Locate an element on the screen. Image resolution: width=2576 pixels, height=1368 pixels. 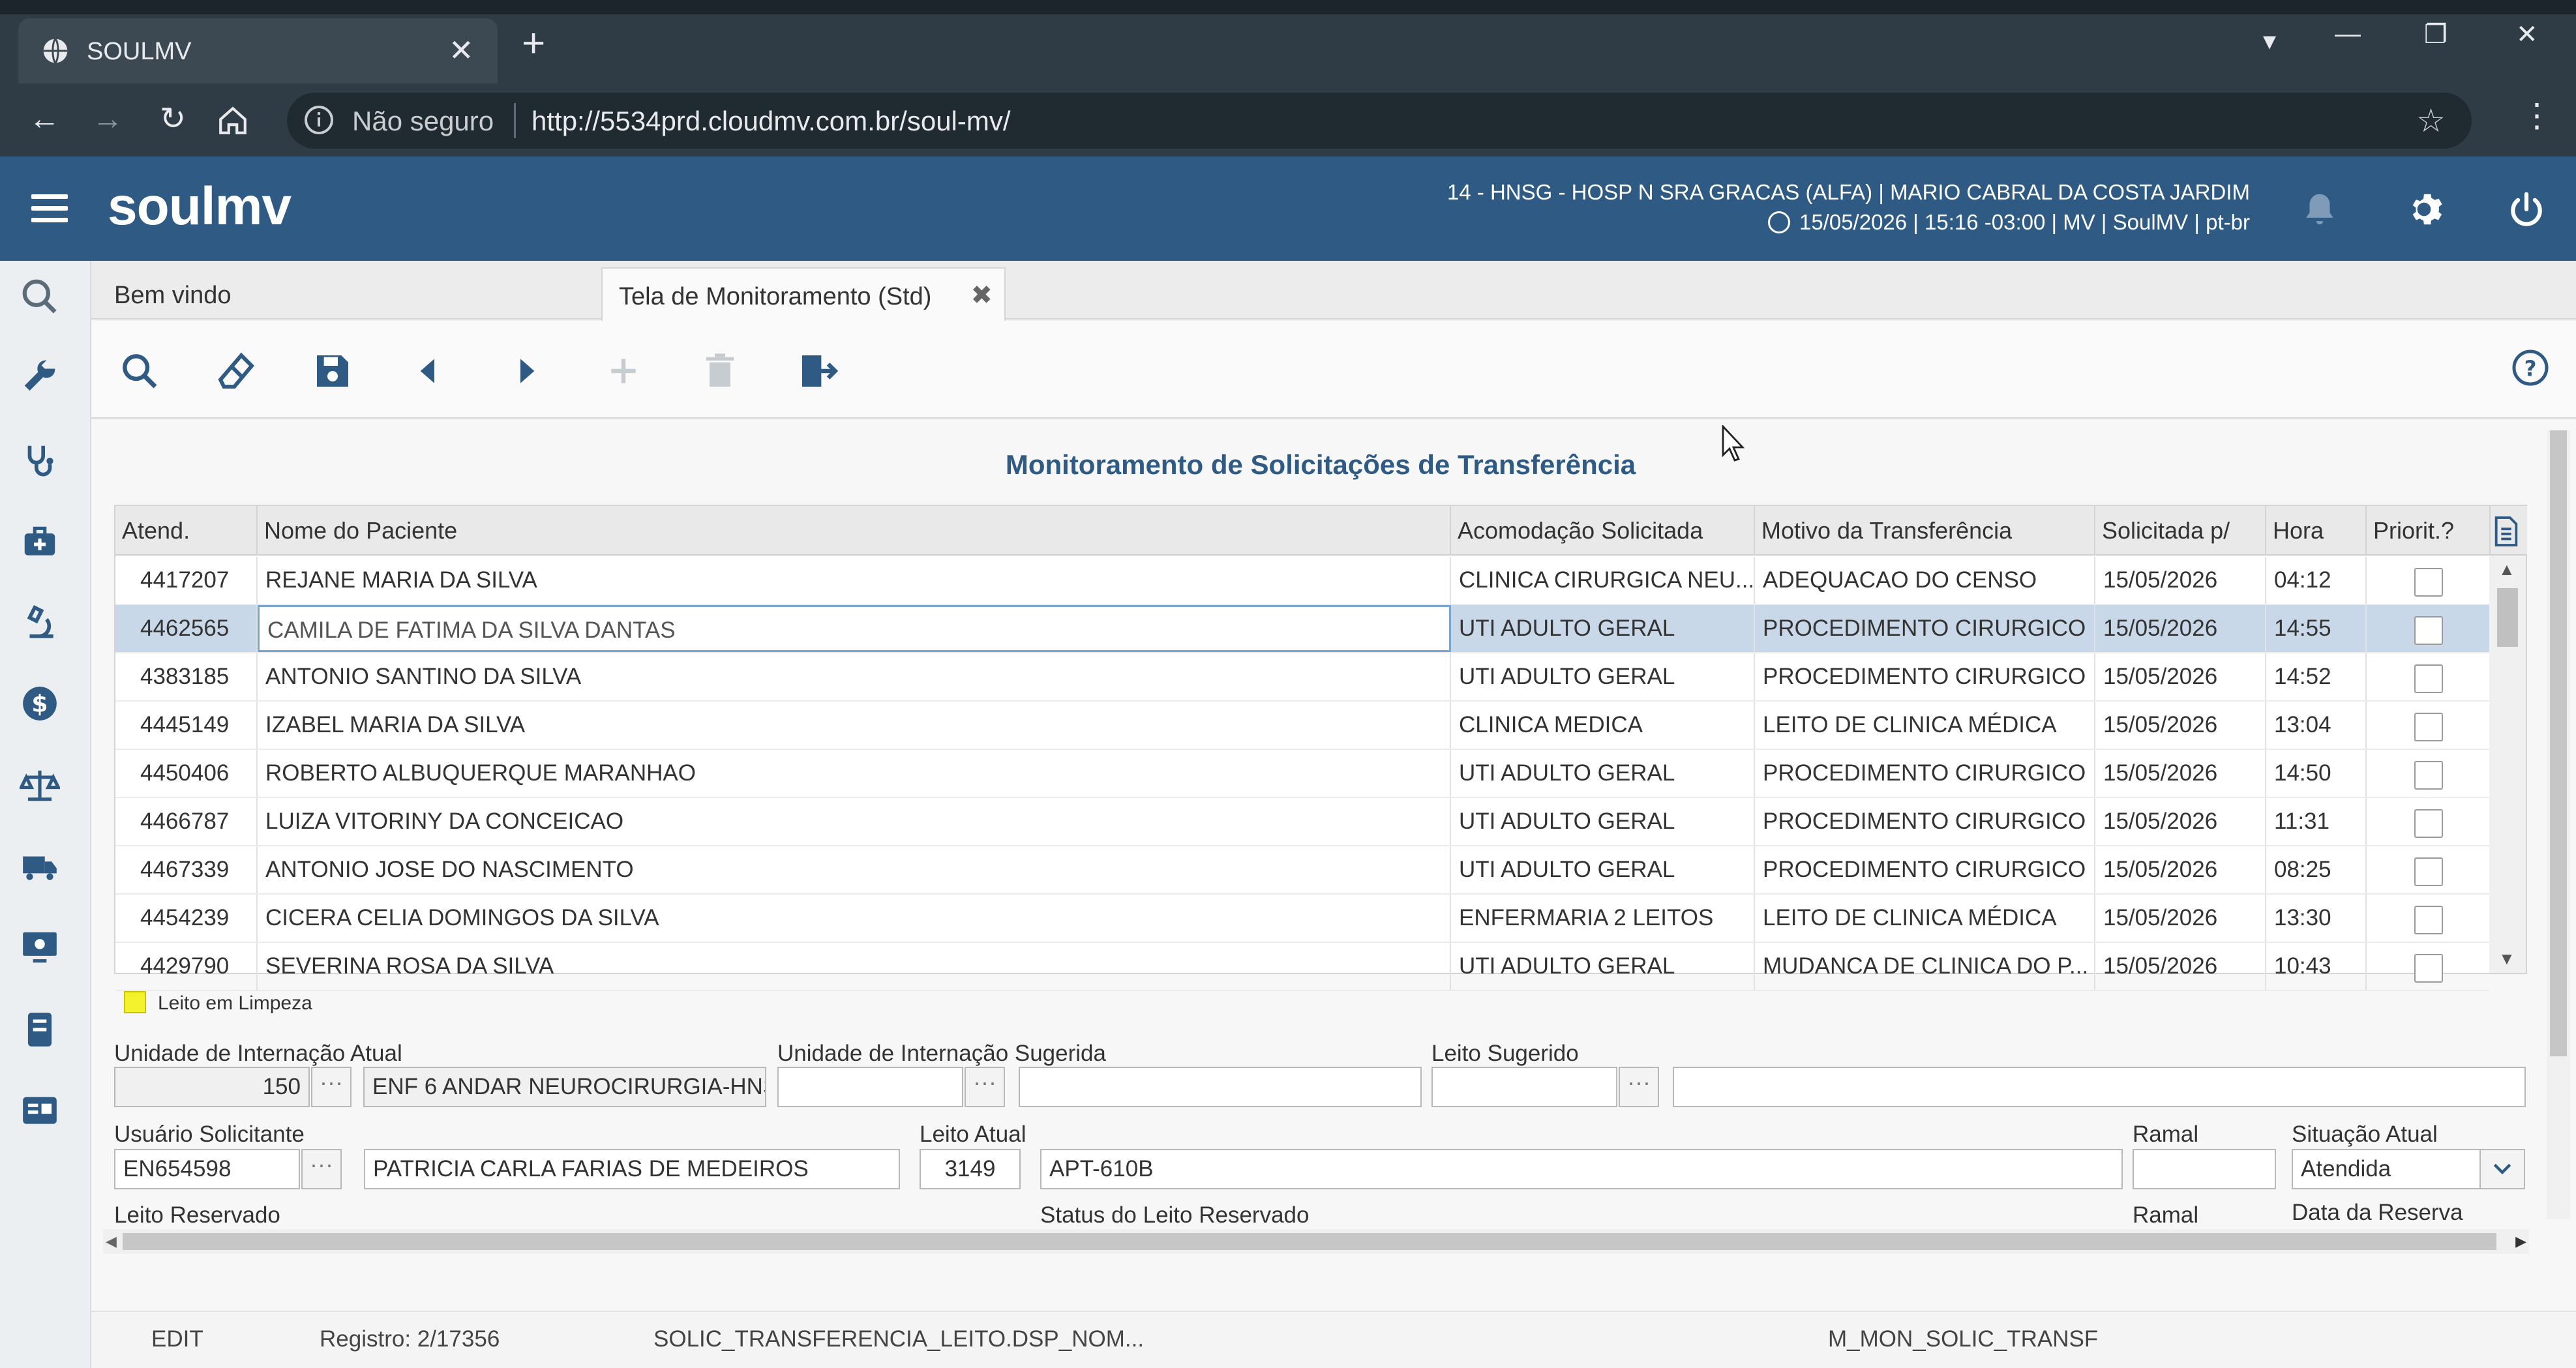
unid-atual-desc-field: ENF 6 ANDAR NEUROCIRURGIA-HNSG is located at coordinates (564, 1087).